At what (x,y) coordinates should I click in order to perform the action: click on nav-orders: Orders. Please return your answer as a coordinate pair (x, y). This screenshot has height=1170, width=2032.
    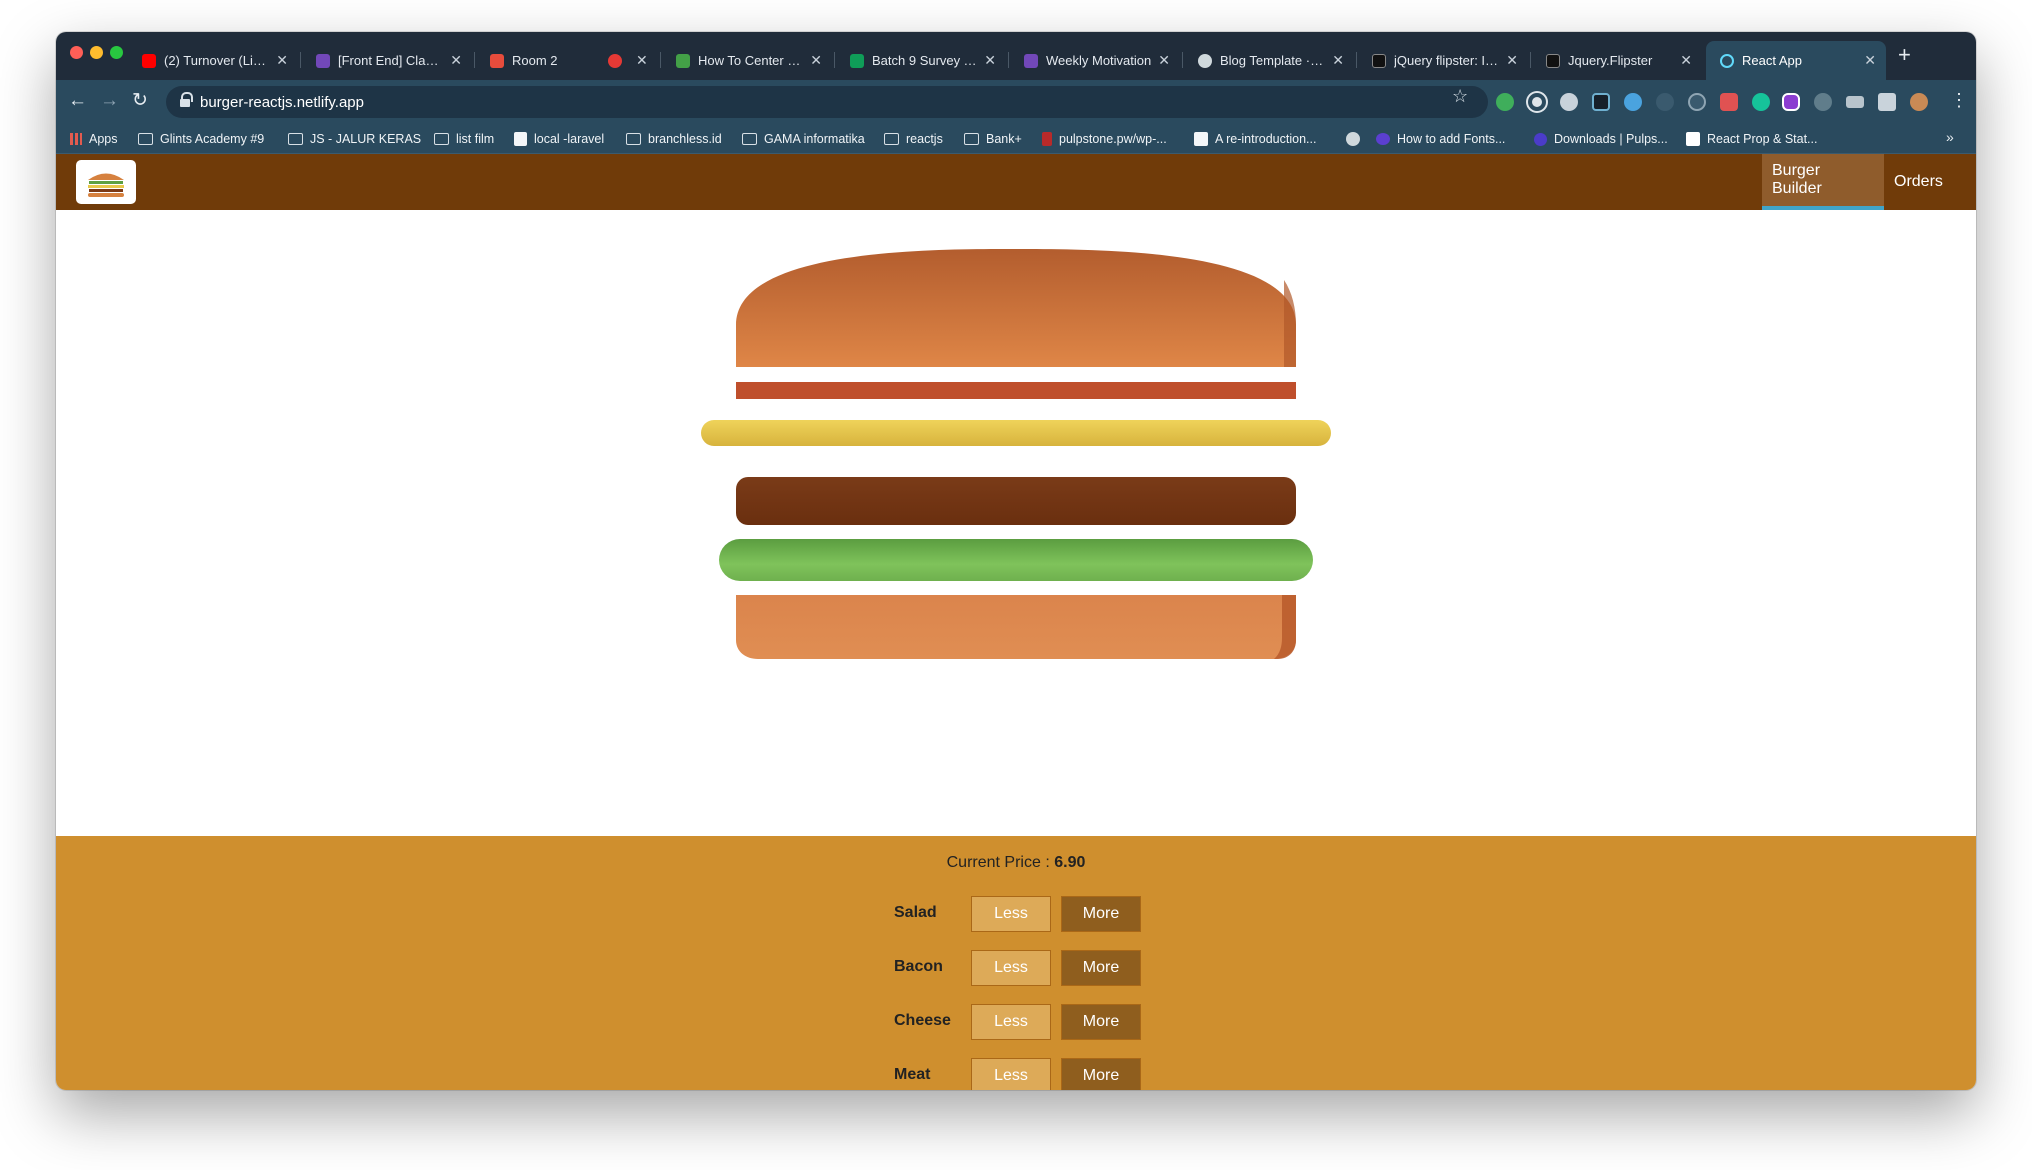
    Looking at the image, I should click on (1924, 182).